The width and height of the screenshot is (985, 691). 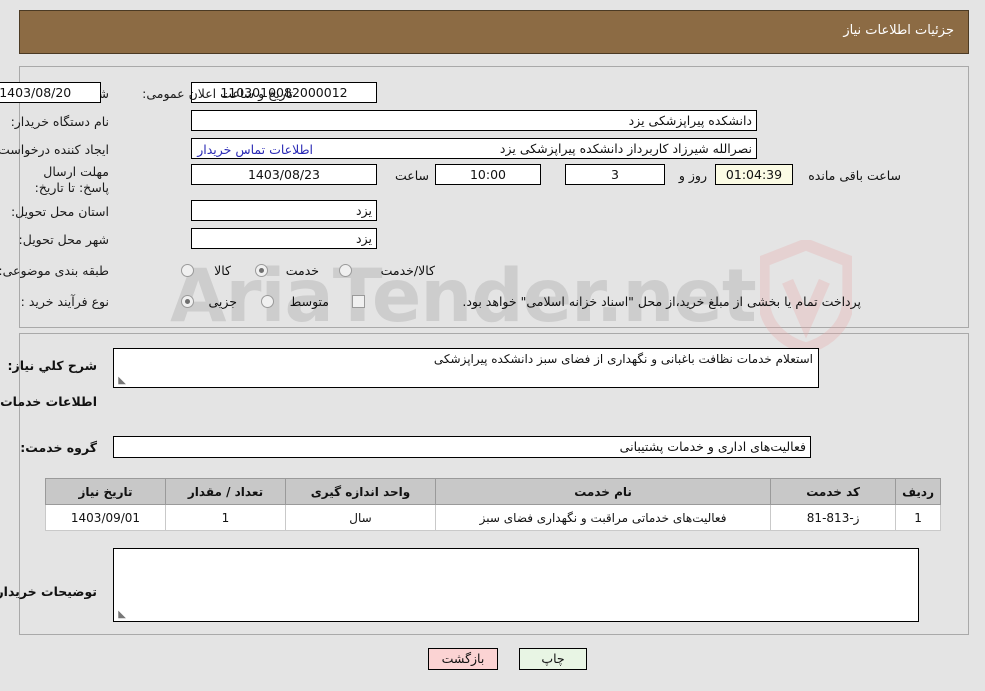 I want to click on col-date: تاریخ نیاز, so click(x=105, y=491).